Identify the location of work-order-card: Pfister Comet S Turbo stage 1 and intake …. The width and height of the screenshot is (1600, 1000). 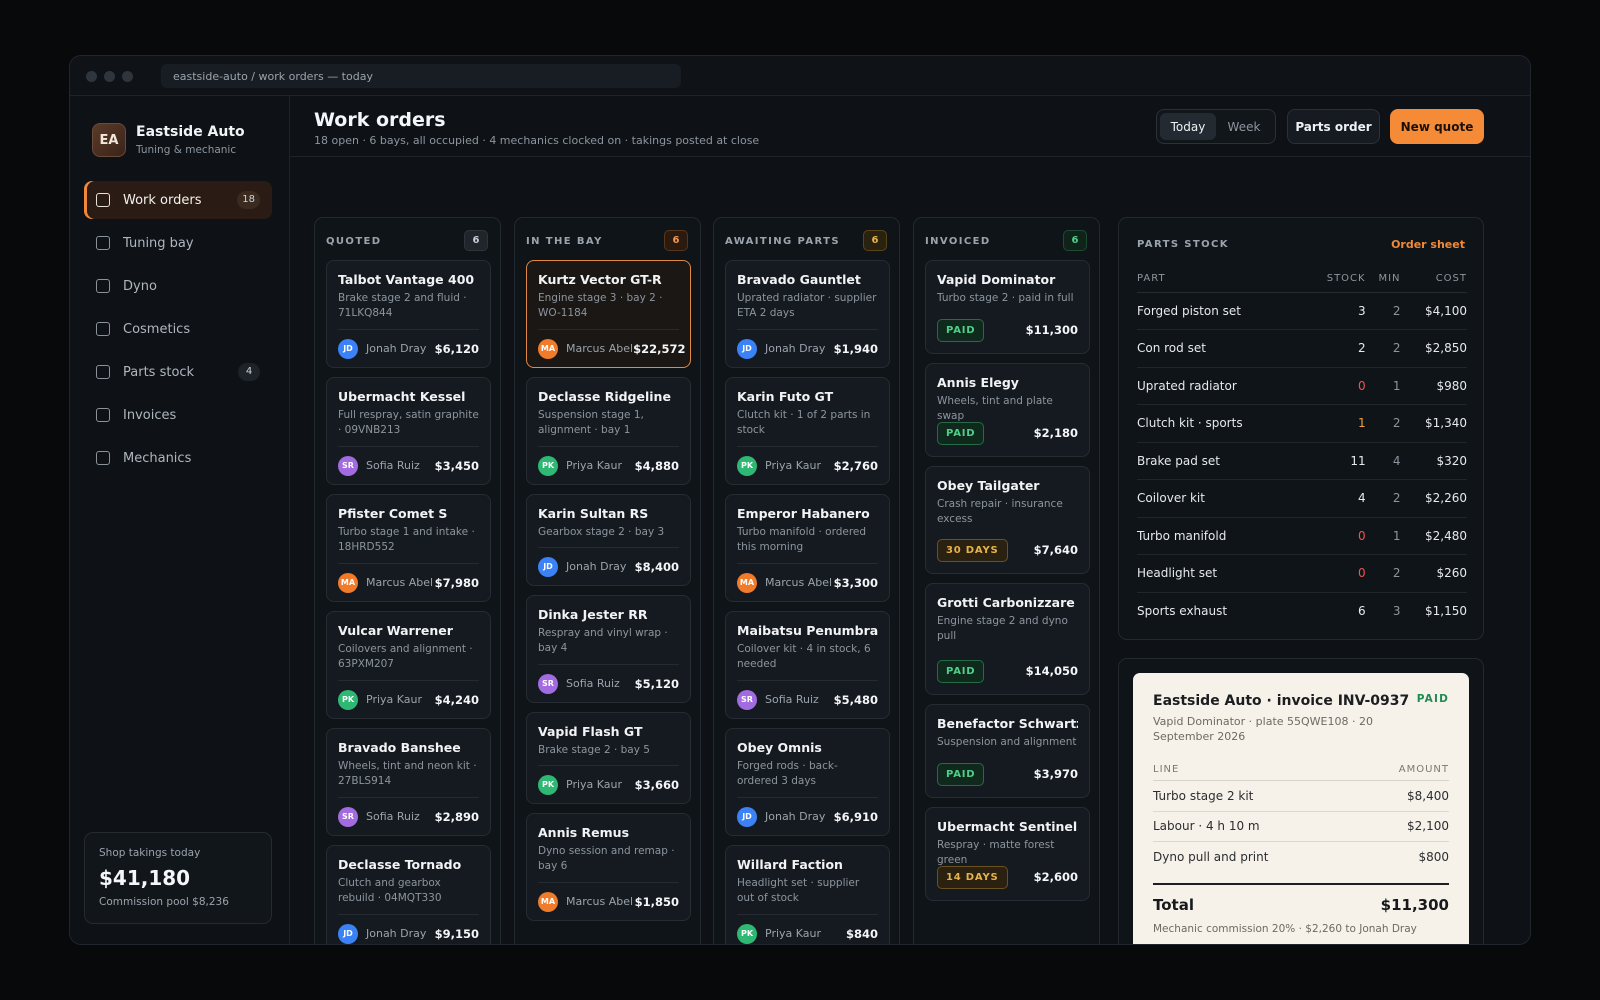
(408, 548).